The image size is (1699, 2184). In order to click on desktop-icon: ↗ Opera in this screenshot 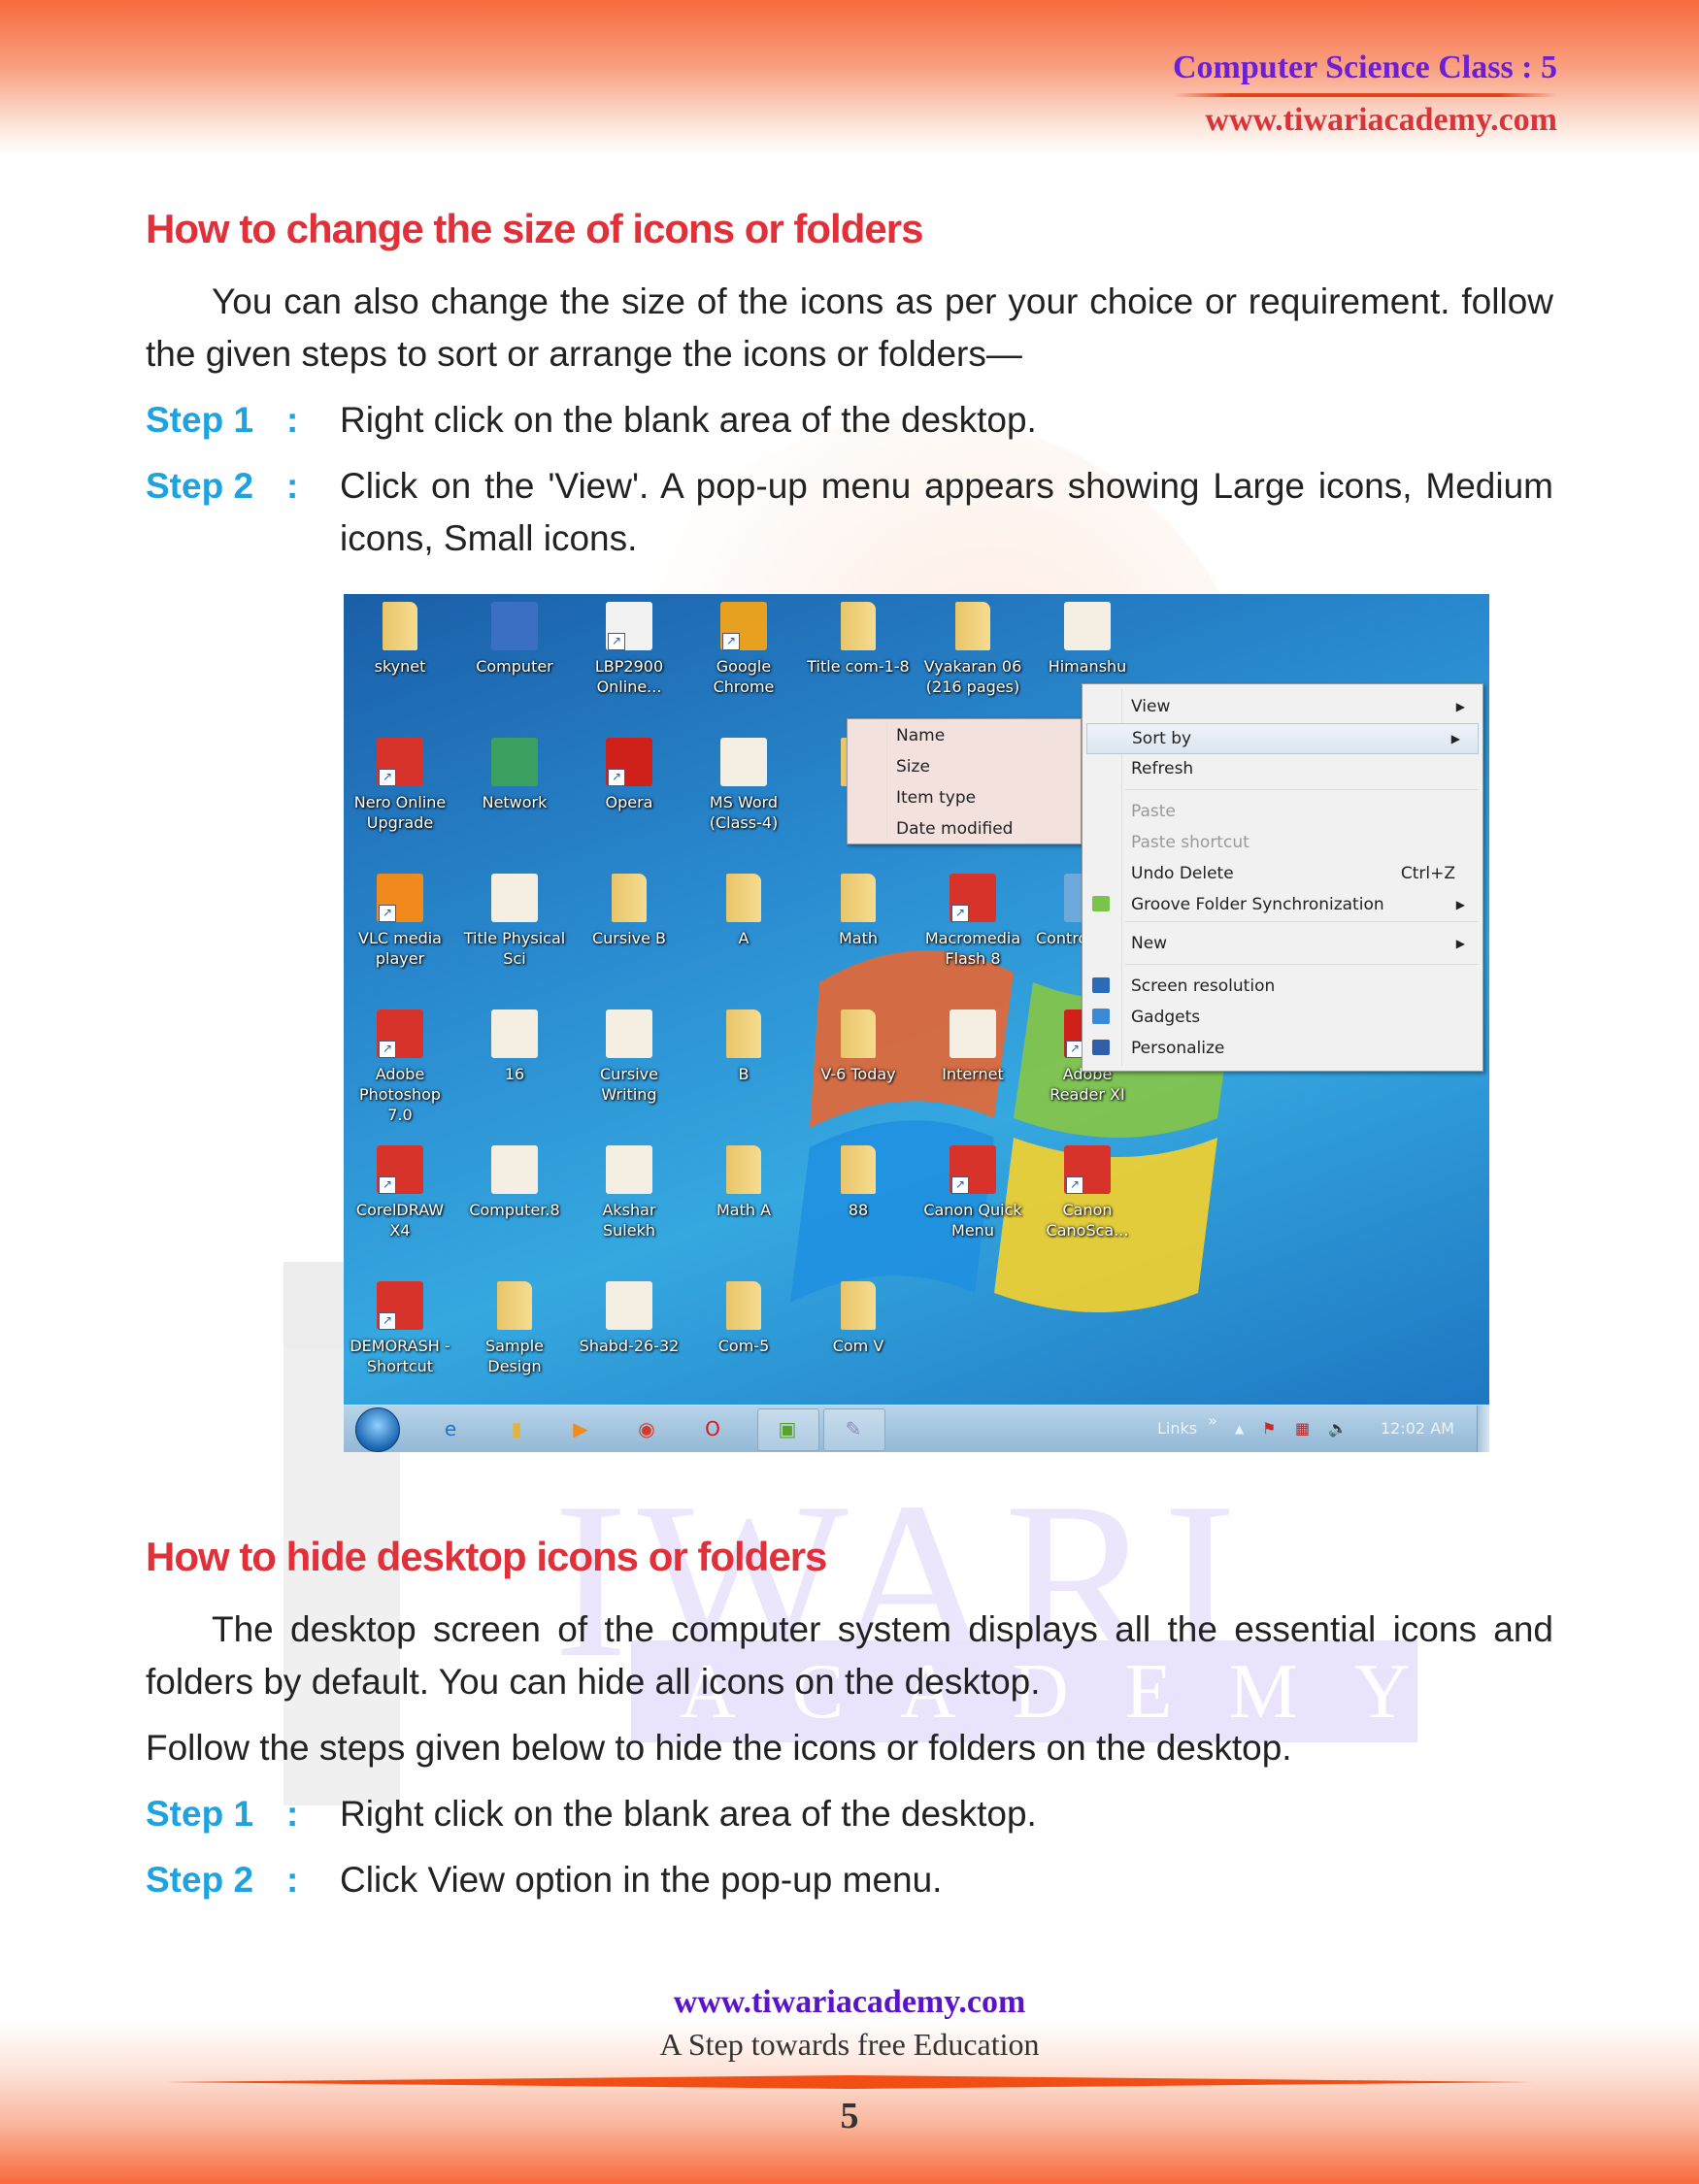, I will do `click(629, 775)`.